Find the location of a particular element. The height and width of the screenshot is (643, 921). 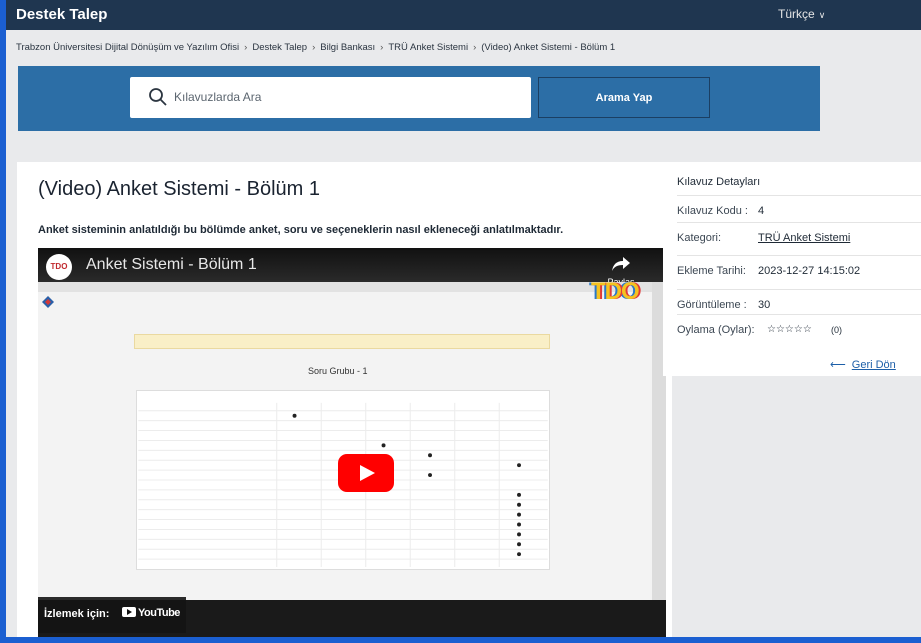

video-corner-logo: TDO is located at coordinates (615, 291).